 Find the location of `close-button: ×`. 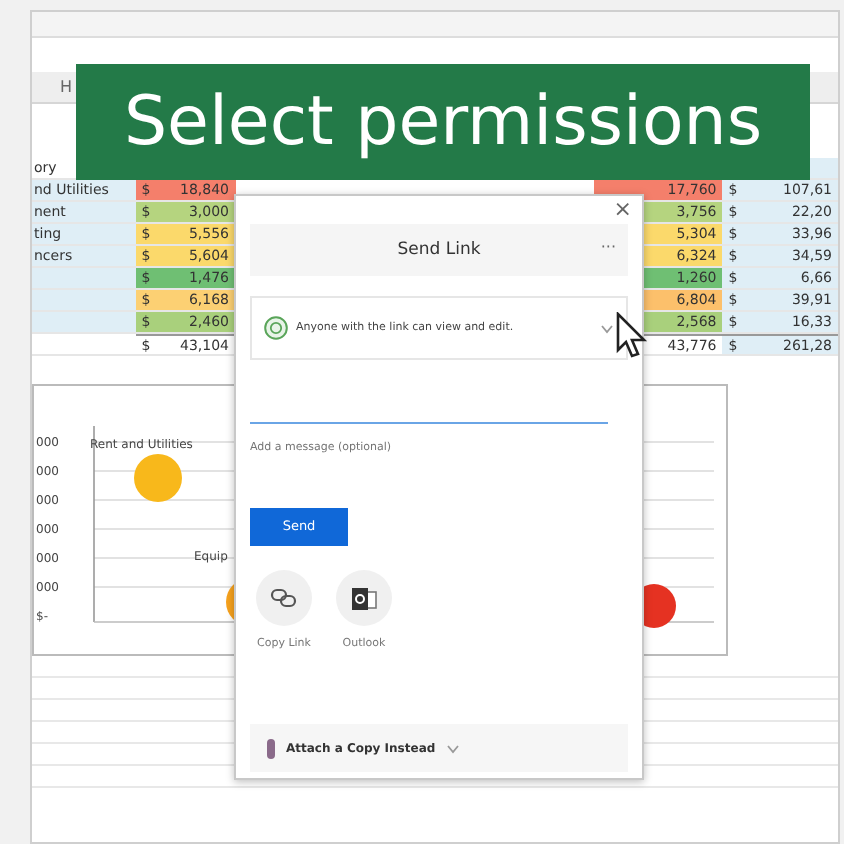

close-button: × is located at coordinates (622, 210).